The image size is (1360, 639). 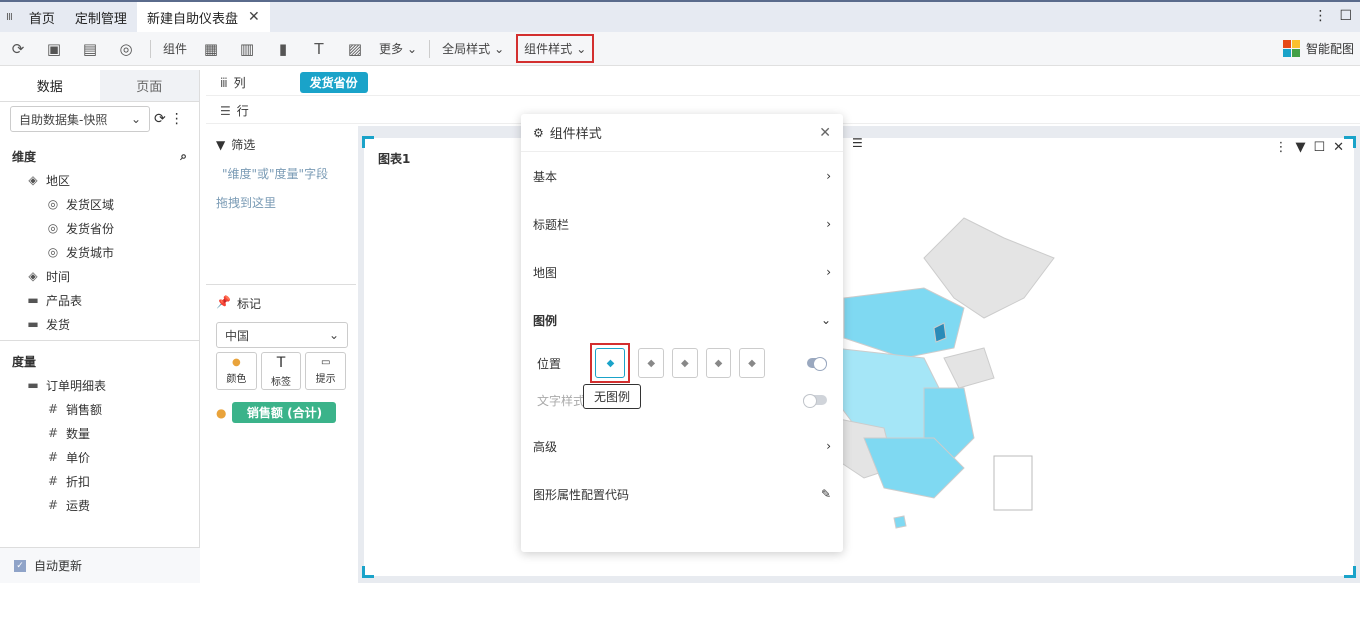 I want to click on menu-icon: Ⅲ, so click(x=9, y=17).